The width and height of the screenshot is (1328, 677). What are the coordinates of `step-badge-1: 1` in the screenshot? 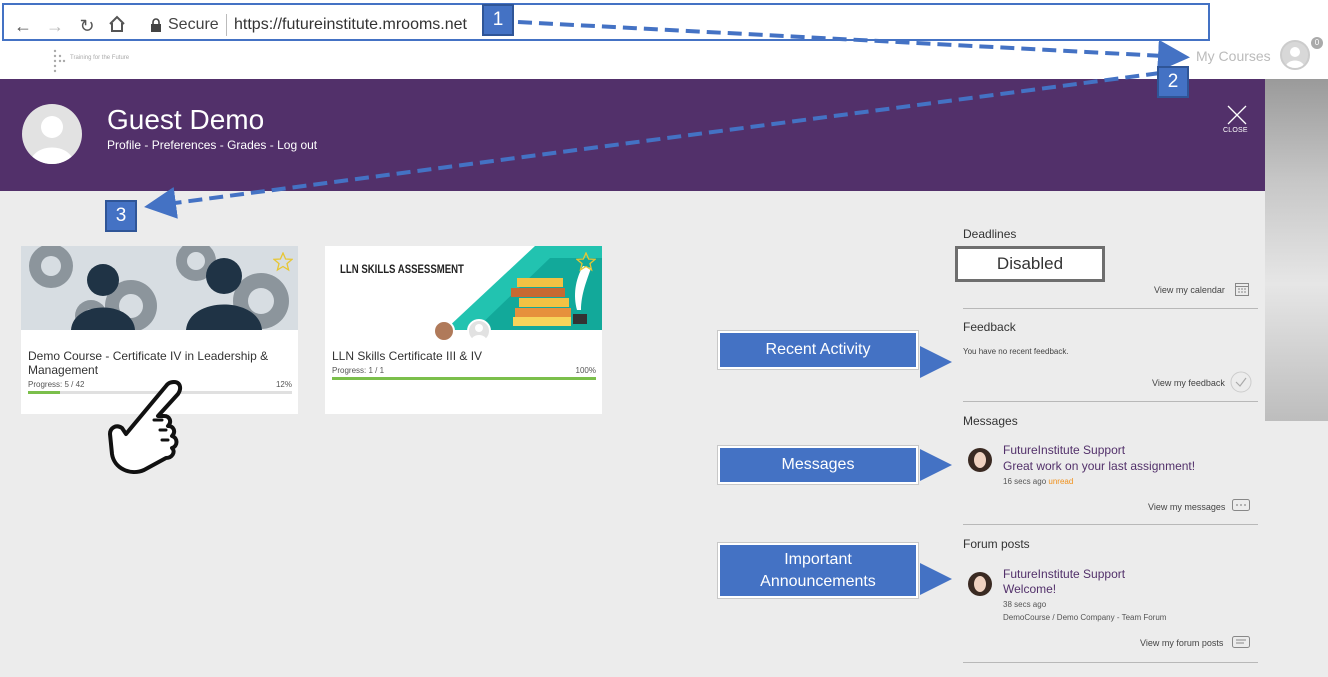 It's located at (498, 20).